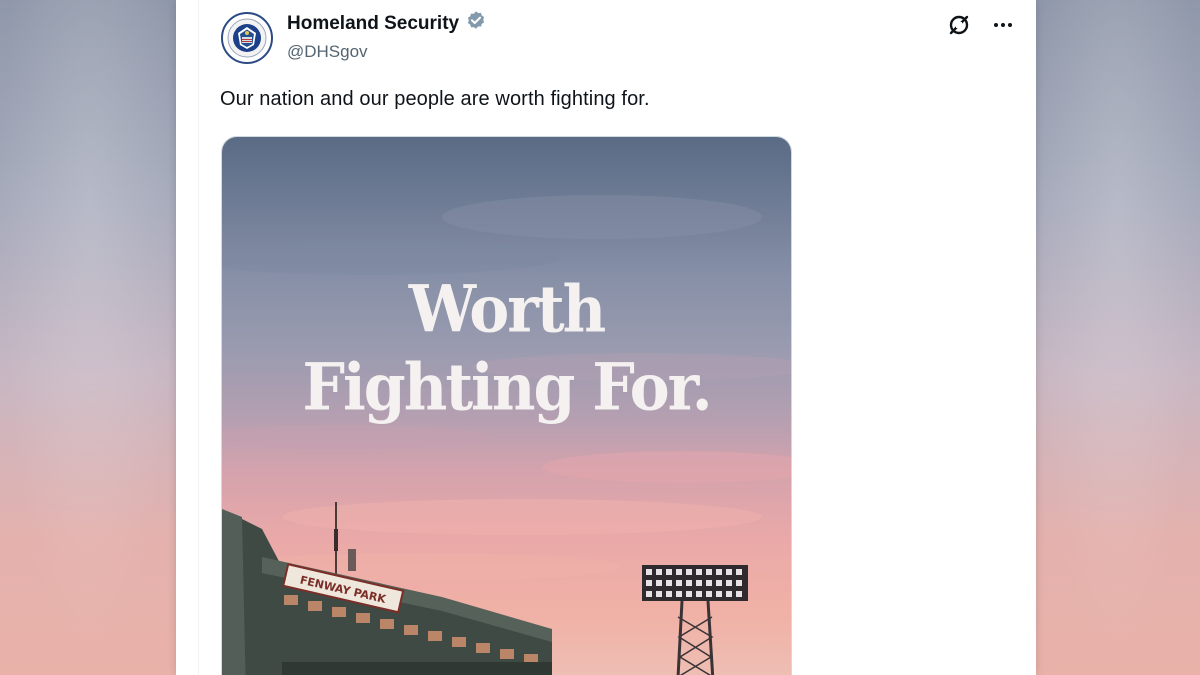  What do you see at coordinates (198, 337) in the screenshot?
I see `column-border` at bounding box center [198, 337].